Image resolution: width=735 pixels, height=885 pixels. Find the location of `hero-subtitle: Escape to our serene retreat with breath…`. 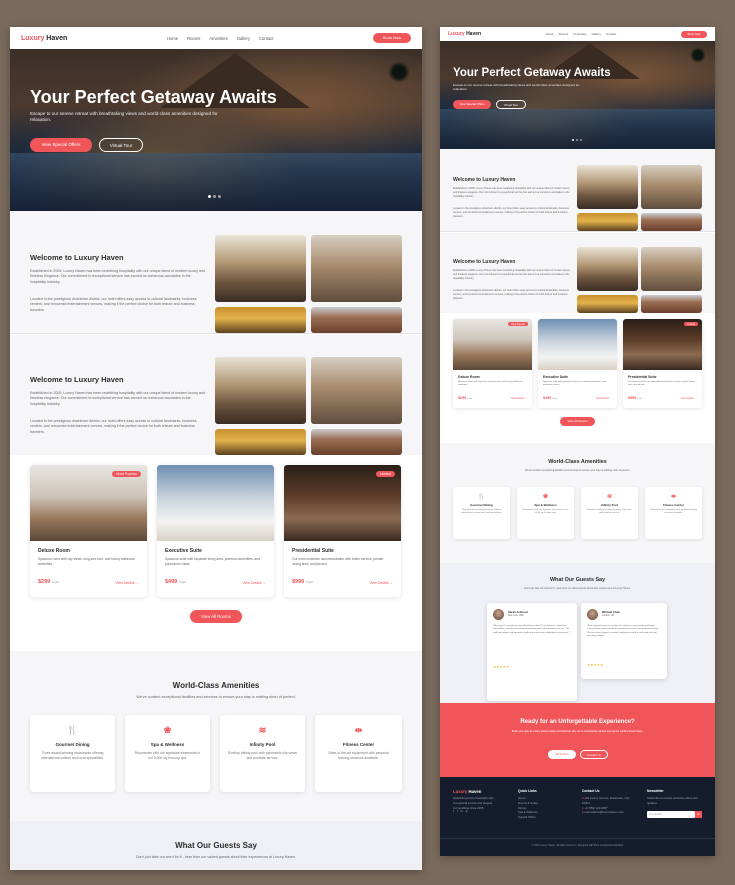

hero-subtitle: Escape to our serene retreat with breath… is located at coordinates (516, 87).